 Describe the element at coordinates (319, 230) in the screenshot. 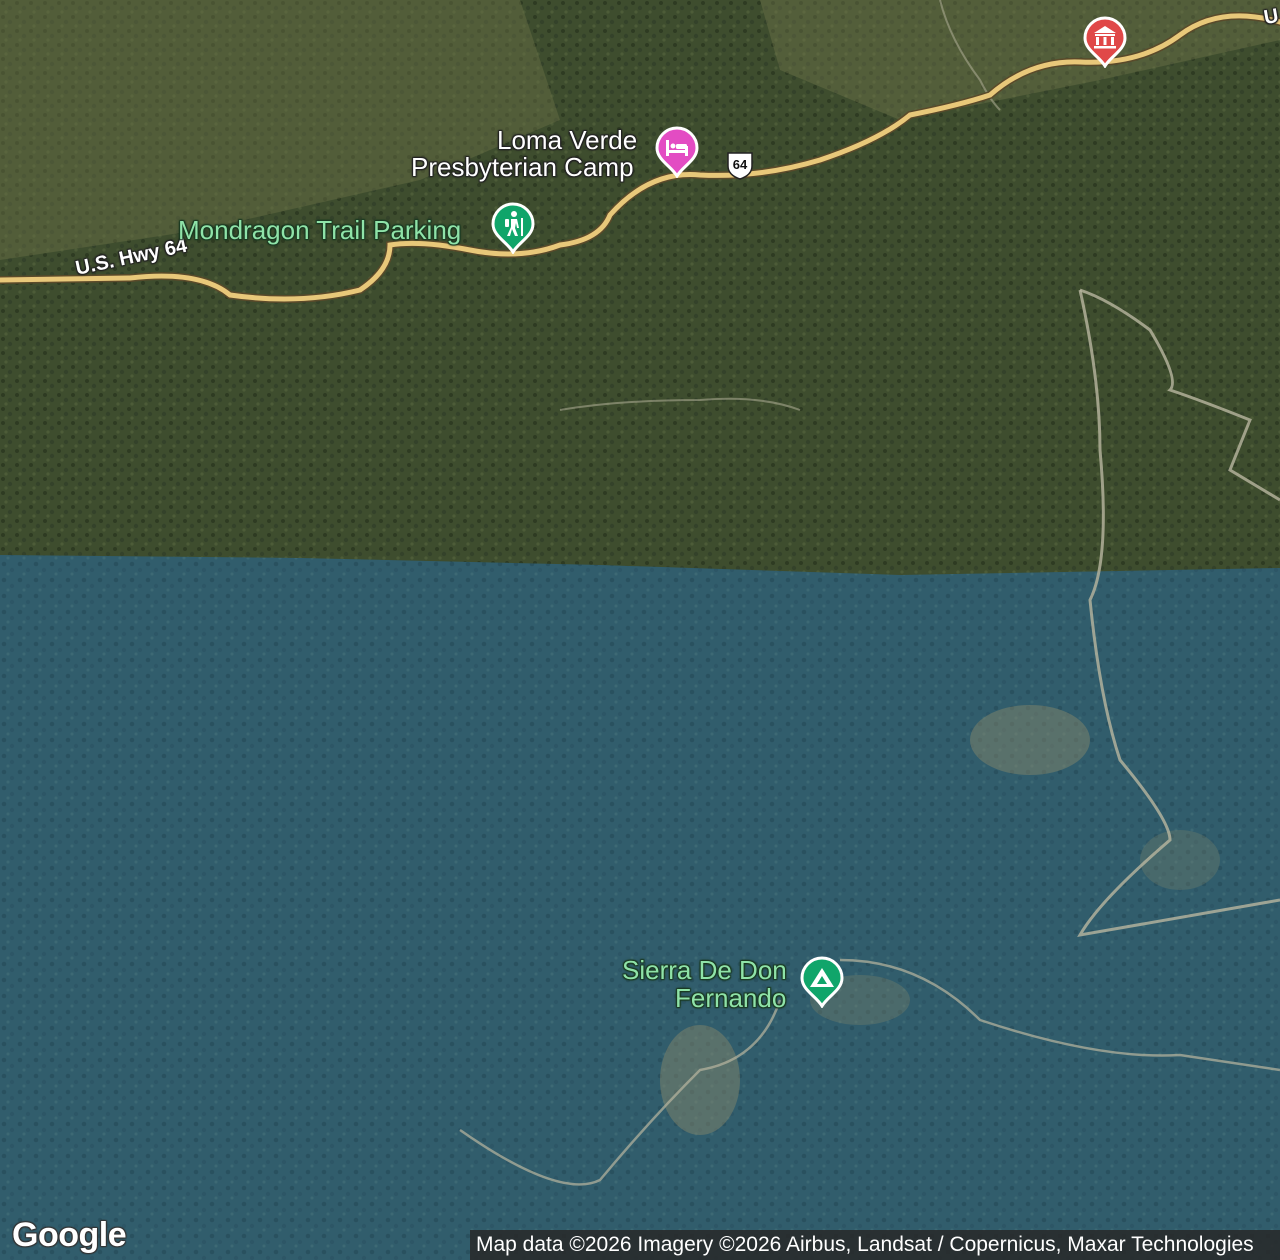

I see `poi-label: Mondragon Trail Parking` at that location.